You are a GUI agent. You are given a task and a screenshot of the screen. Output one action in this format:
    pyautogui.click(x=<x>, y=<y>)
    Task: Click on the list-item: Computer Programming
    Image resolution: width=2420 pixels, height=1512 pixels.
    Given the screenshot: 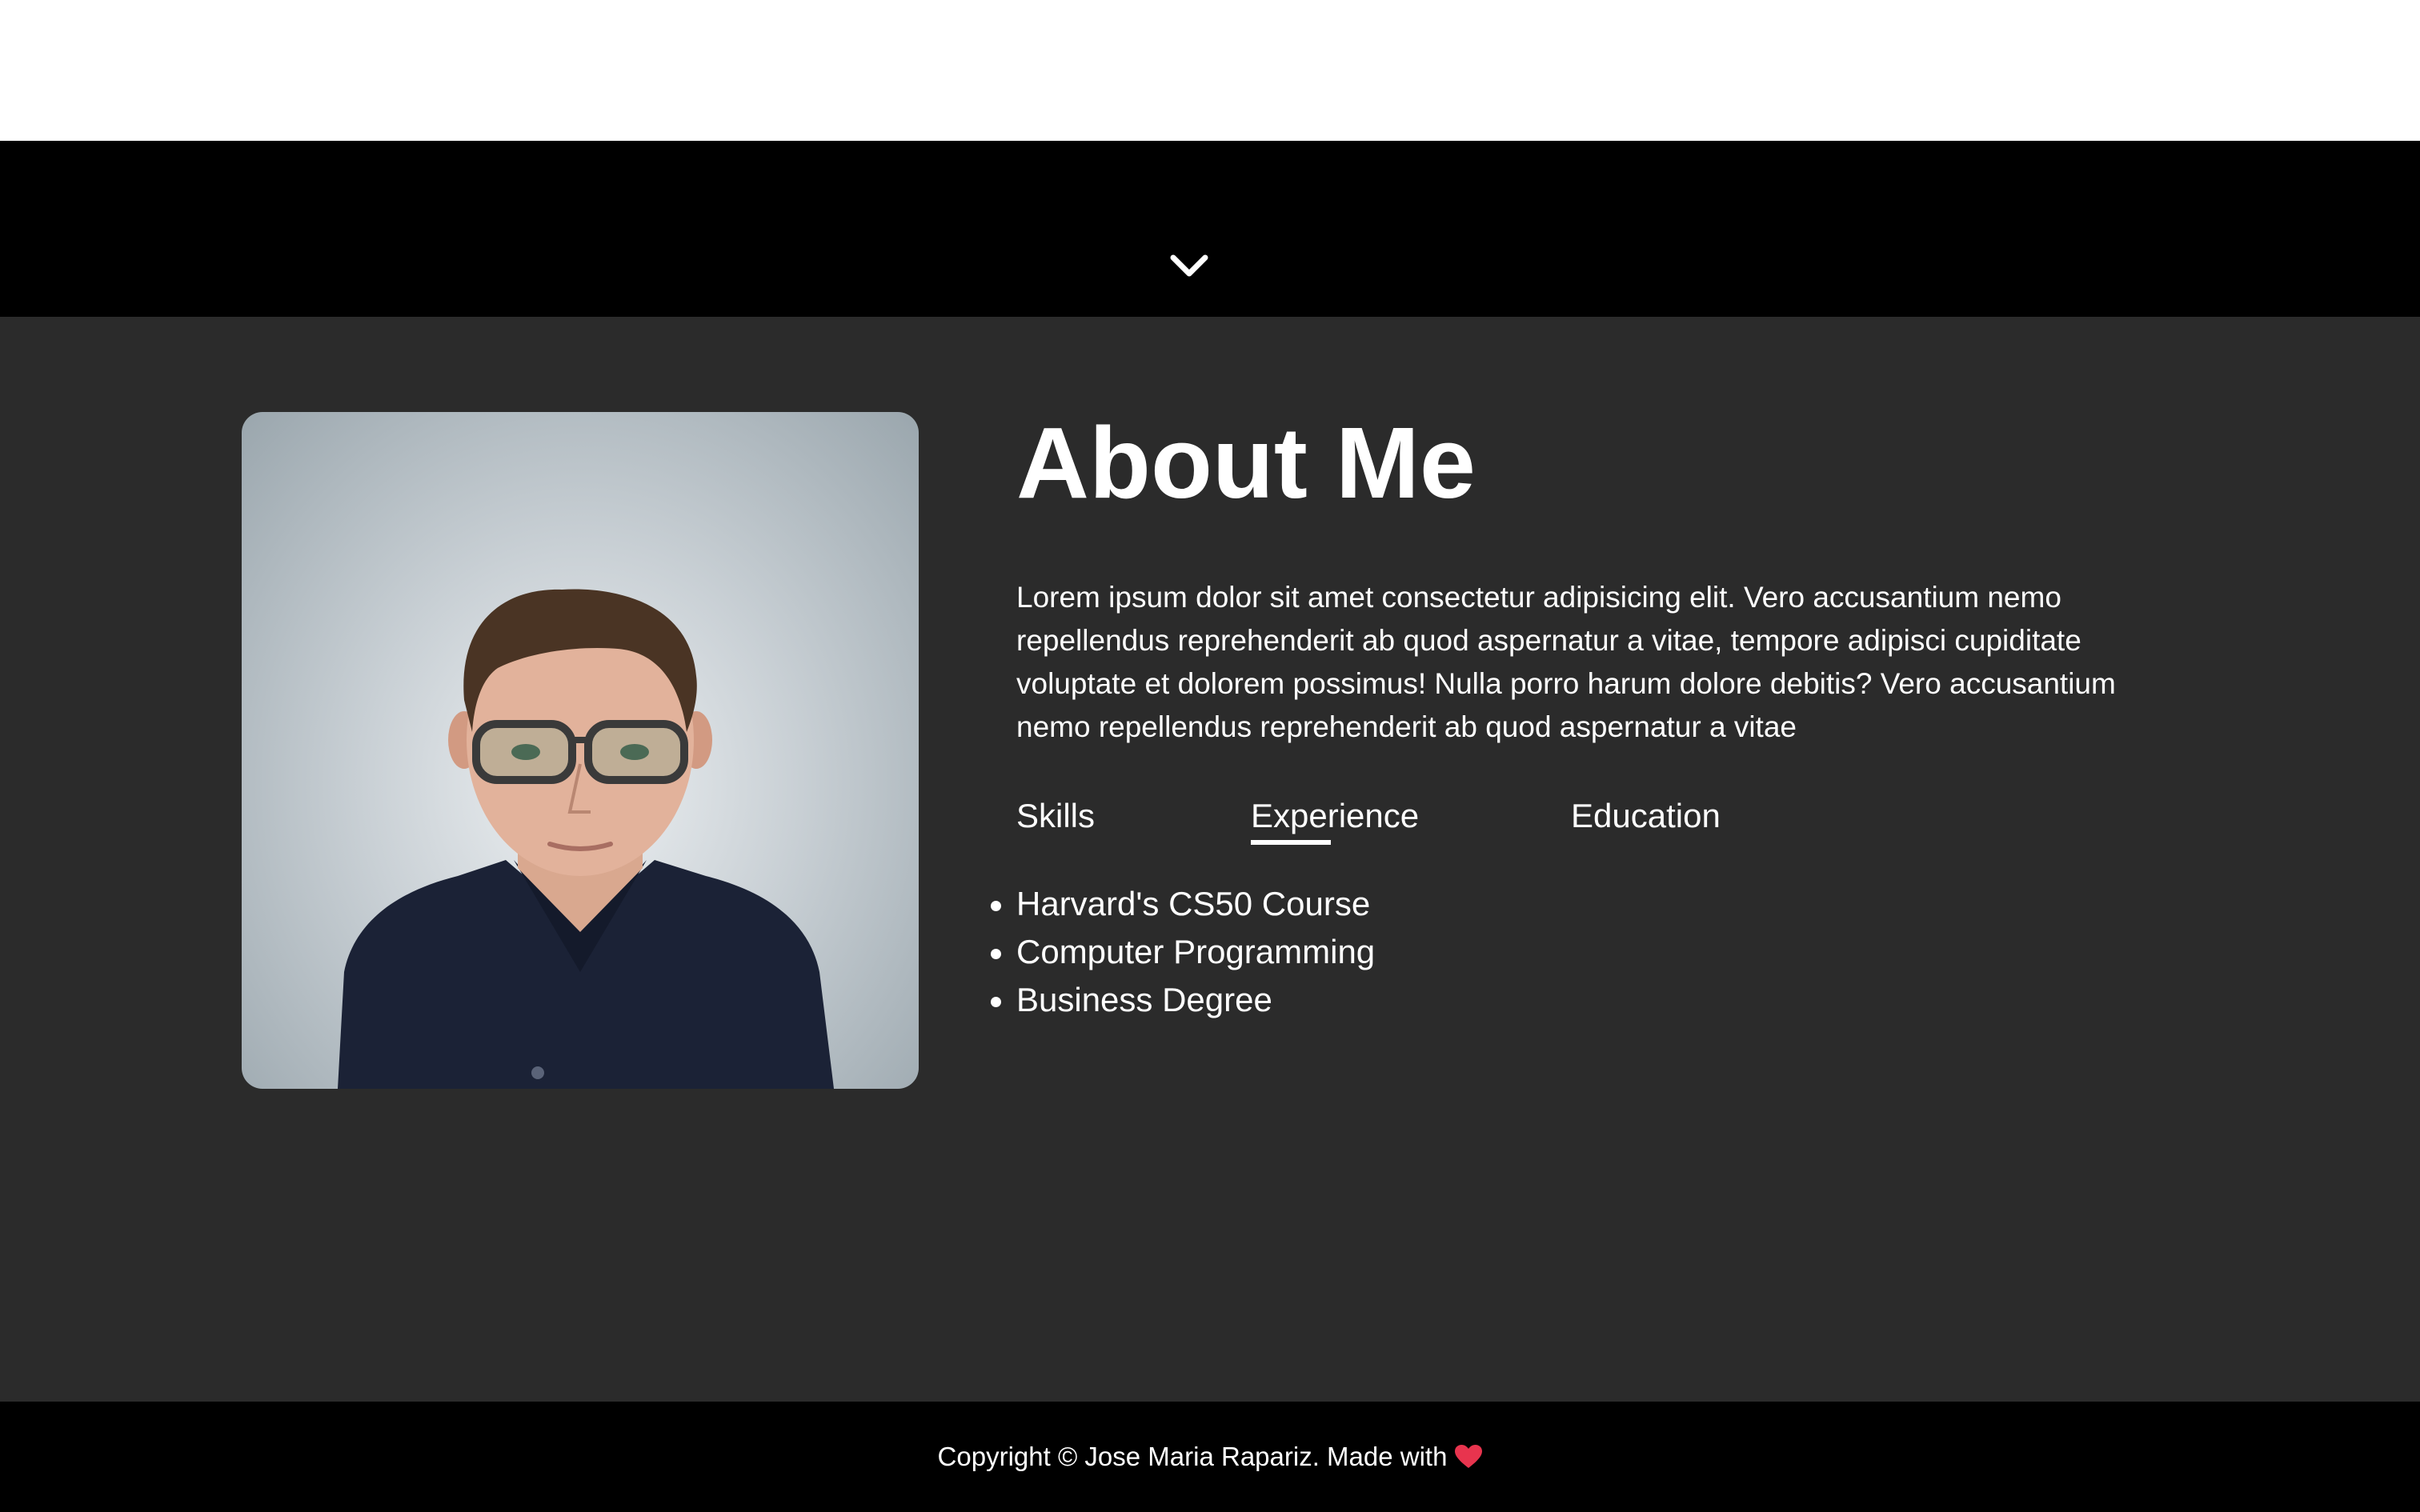 What is the action you would take?
    pyautogui.click(x=1182, y=952)
    